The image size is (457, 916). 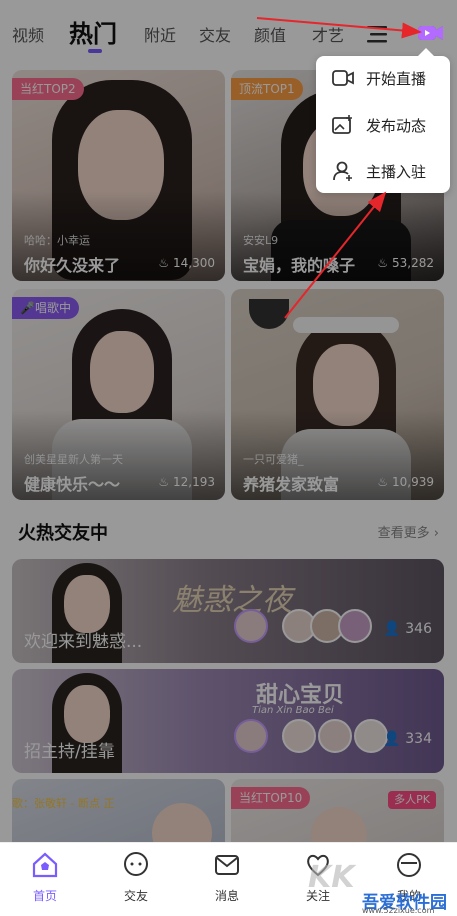 I want to click on chat-bubble-icon, so click(x=136, y=864).